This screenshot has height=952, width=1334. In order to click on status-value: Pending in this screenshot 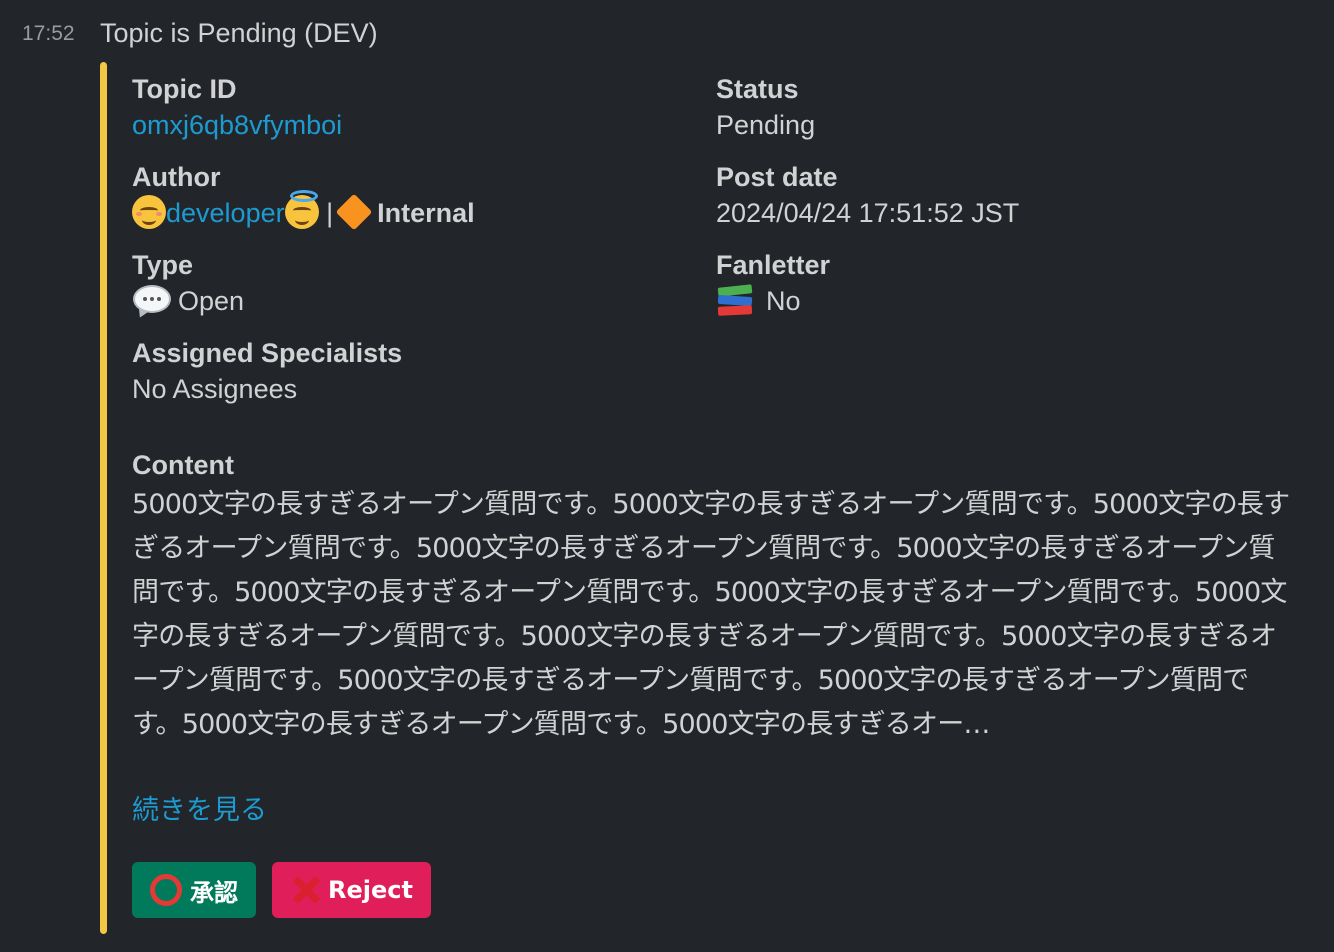, I will do `click(766, 125)`.